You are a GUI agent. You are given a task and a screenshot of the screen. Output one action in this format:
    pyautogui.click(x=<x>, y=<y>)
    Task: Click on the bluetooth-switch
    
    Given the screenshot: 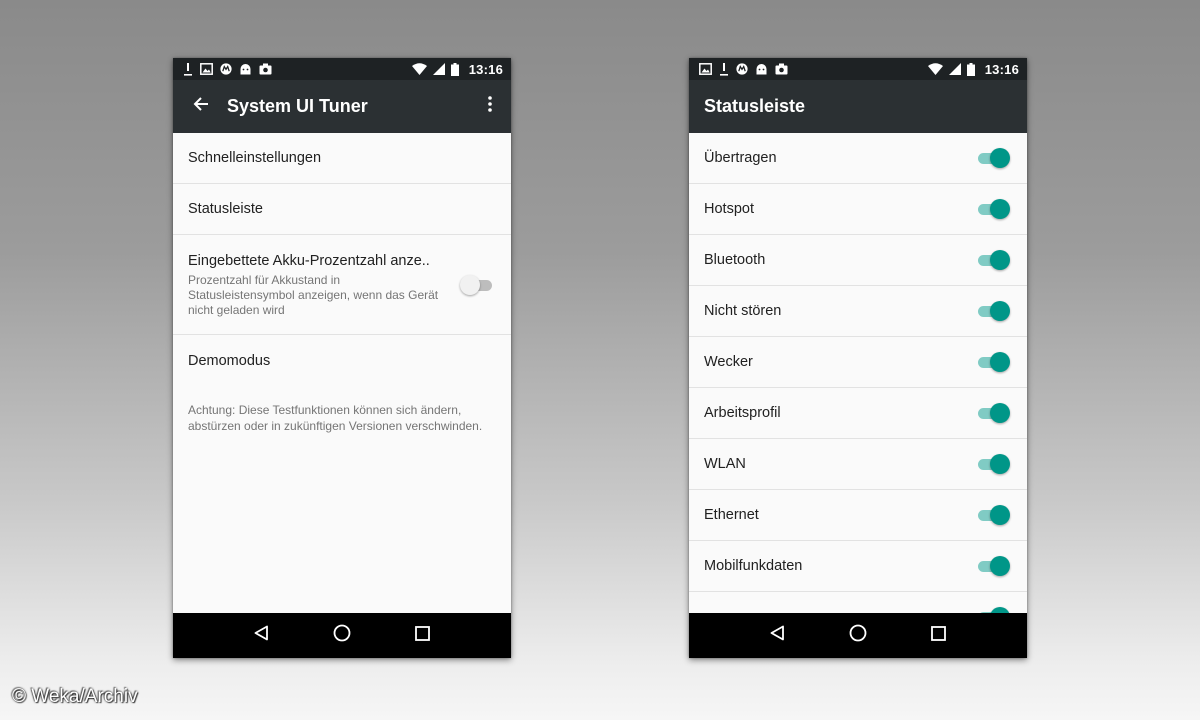 What is the action you would take?
    pyautogui.click(x=993, y=260)
    